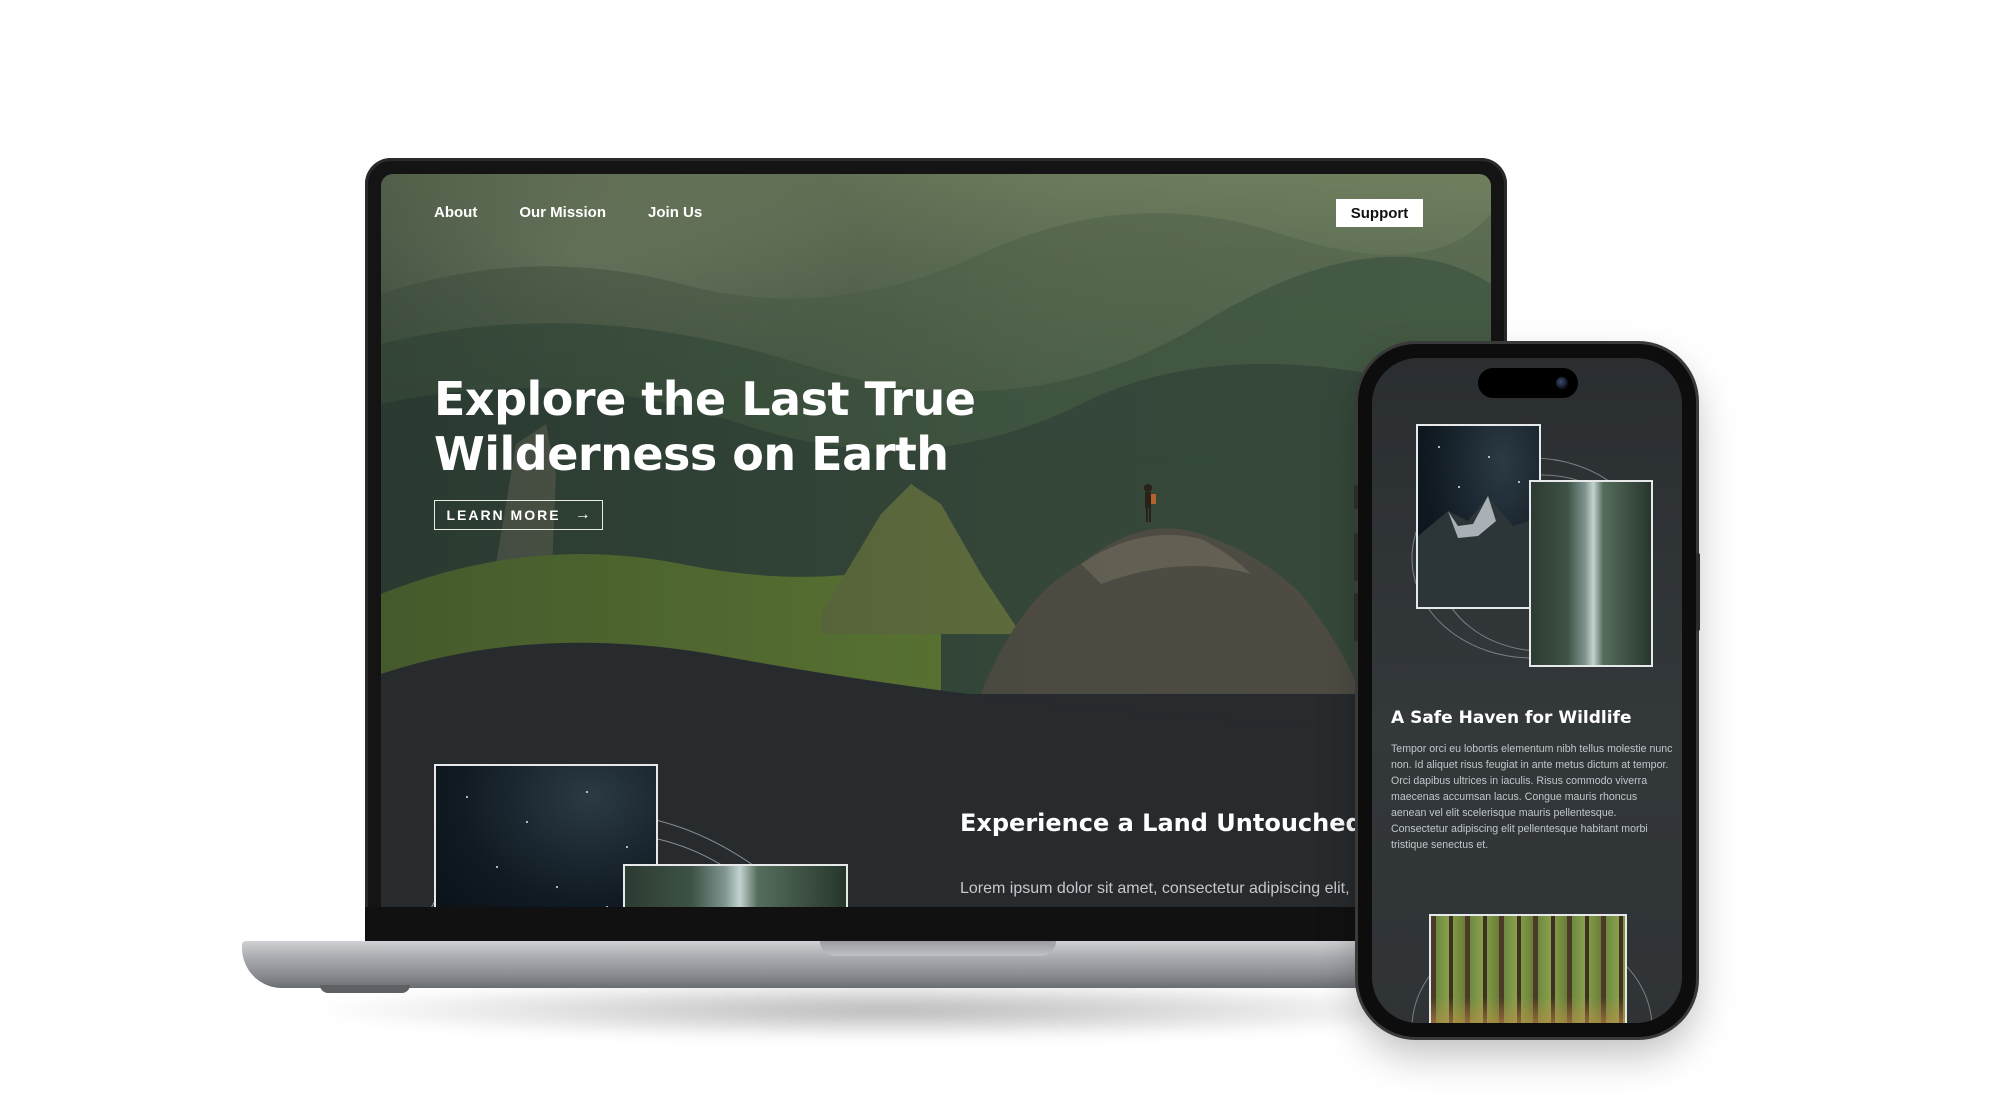 The width and height of the screenshot is (2011, 1094). I want to click on top-navigation: About Our Mission Join Us, so click(568, 212).